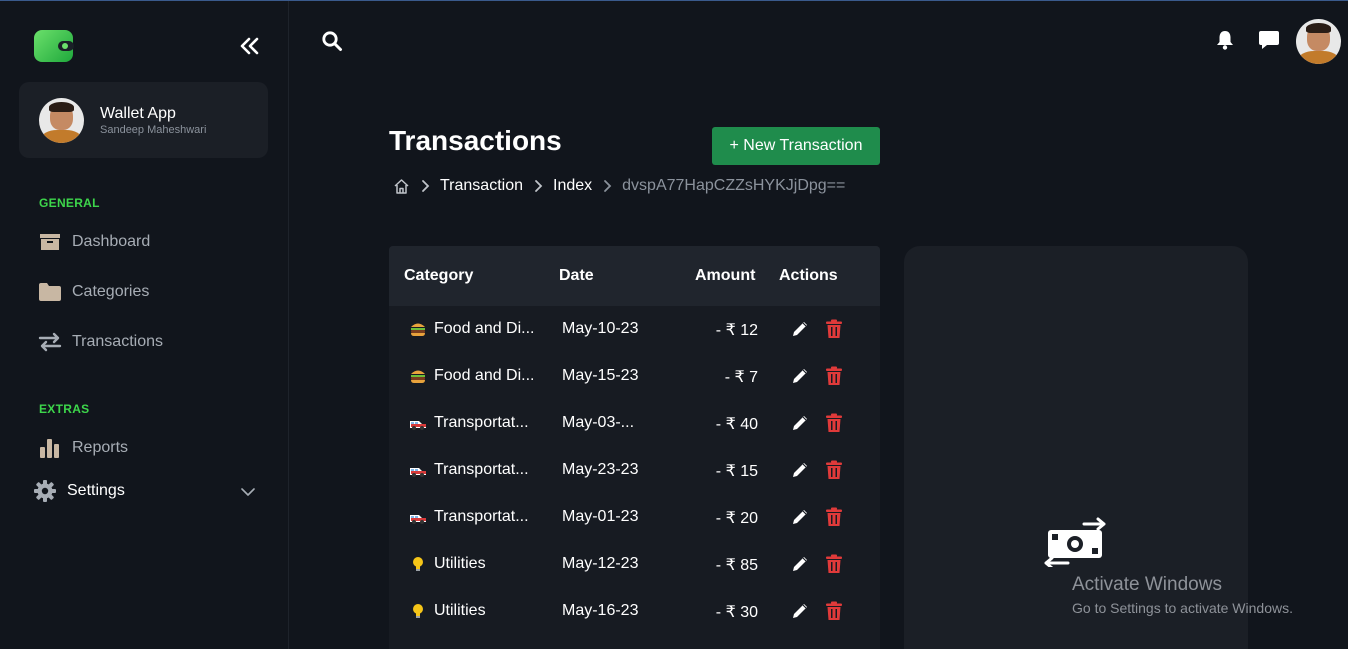 The height and width of the screenshot is (649, 1348). What do you see at coordinates (250, 46) in the screenshot?
I see `collapse-sidebar-icon` at bounding box center [250, 46].